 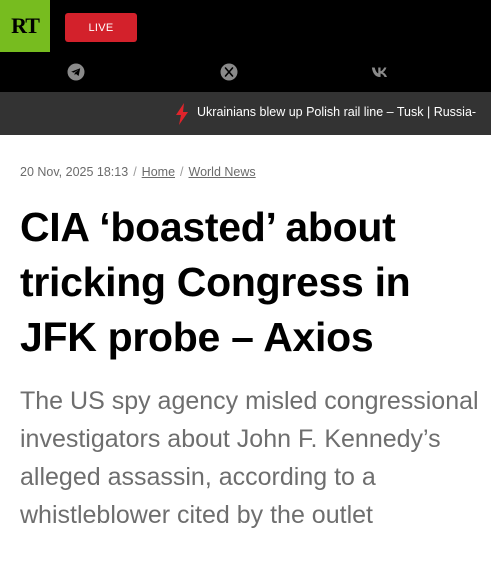 What do you see at coordinates (76, 72) in the screenshot?
I see `telegram-icon` at bounding box center [76, 72].